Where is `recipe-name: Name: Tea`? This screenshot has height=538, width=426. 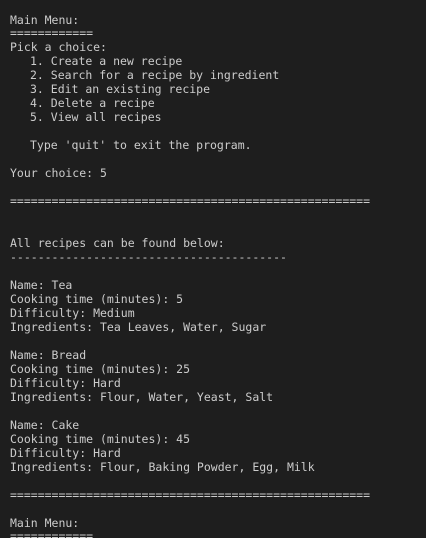 recipe-name: Name: Tea is located at coordinates (41, 285).